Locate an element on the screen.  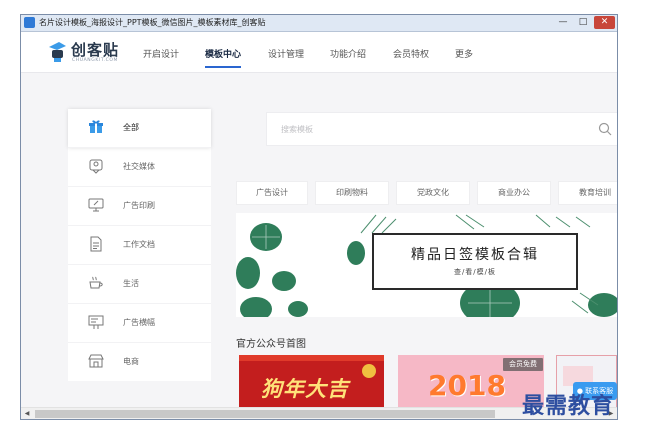
window-title: 名片设计模板_海报设计_PPT模板_微信图片_模板素材库_创客贴 is located at coordinates (152, 22).